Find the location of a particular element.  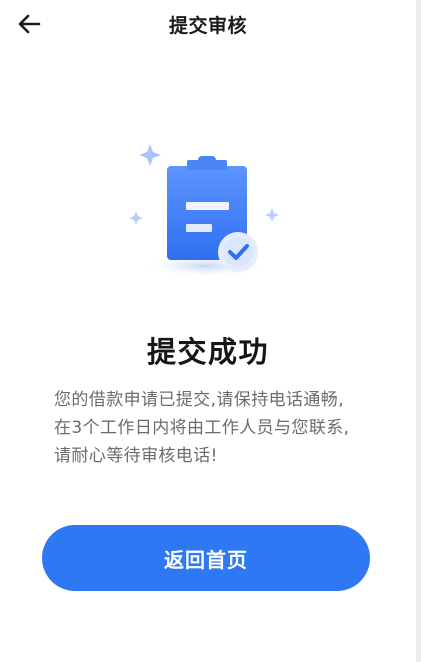

back-home-label: 返回首页 is located at coordinates (206, 559).